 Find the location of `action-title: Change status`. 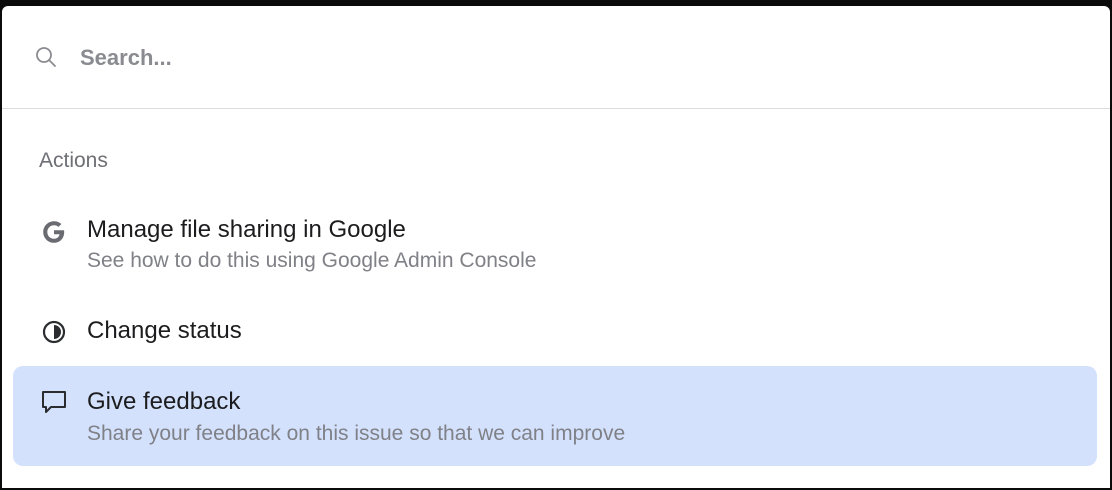

action-title: Change status is located at coordinates (164, 330).